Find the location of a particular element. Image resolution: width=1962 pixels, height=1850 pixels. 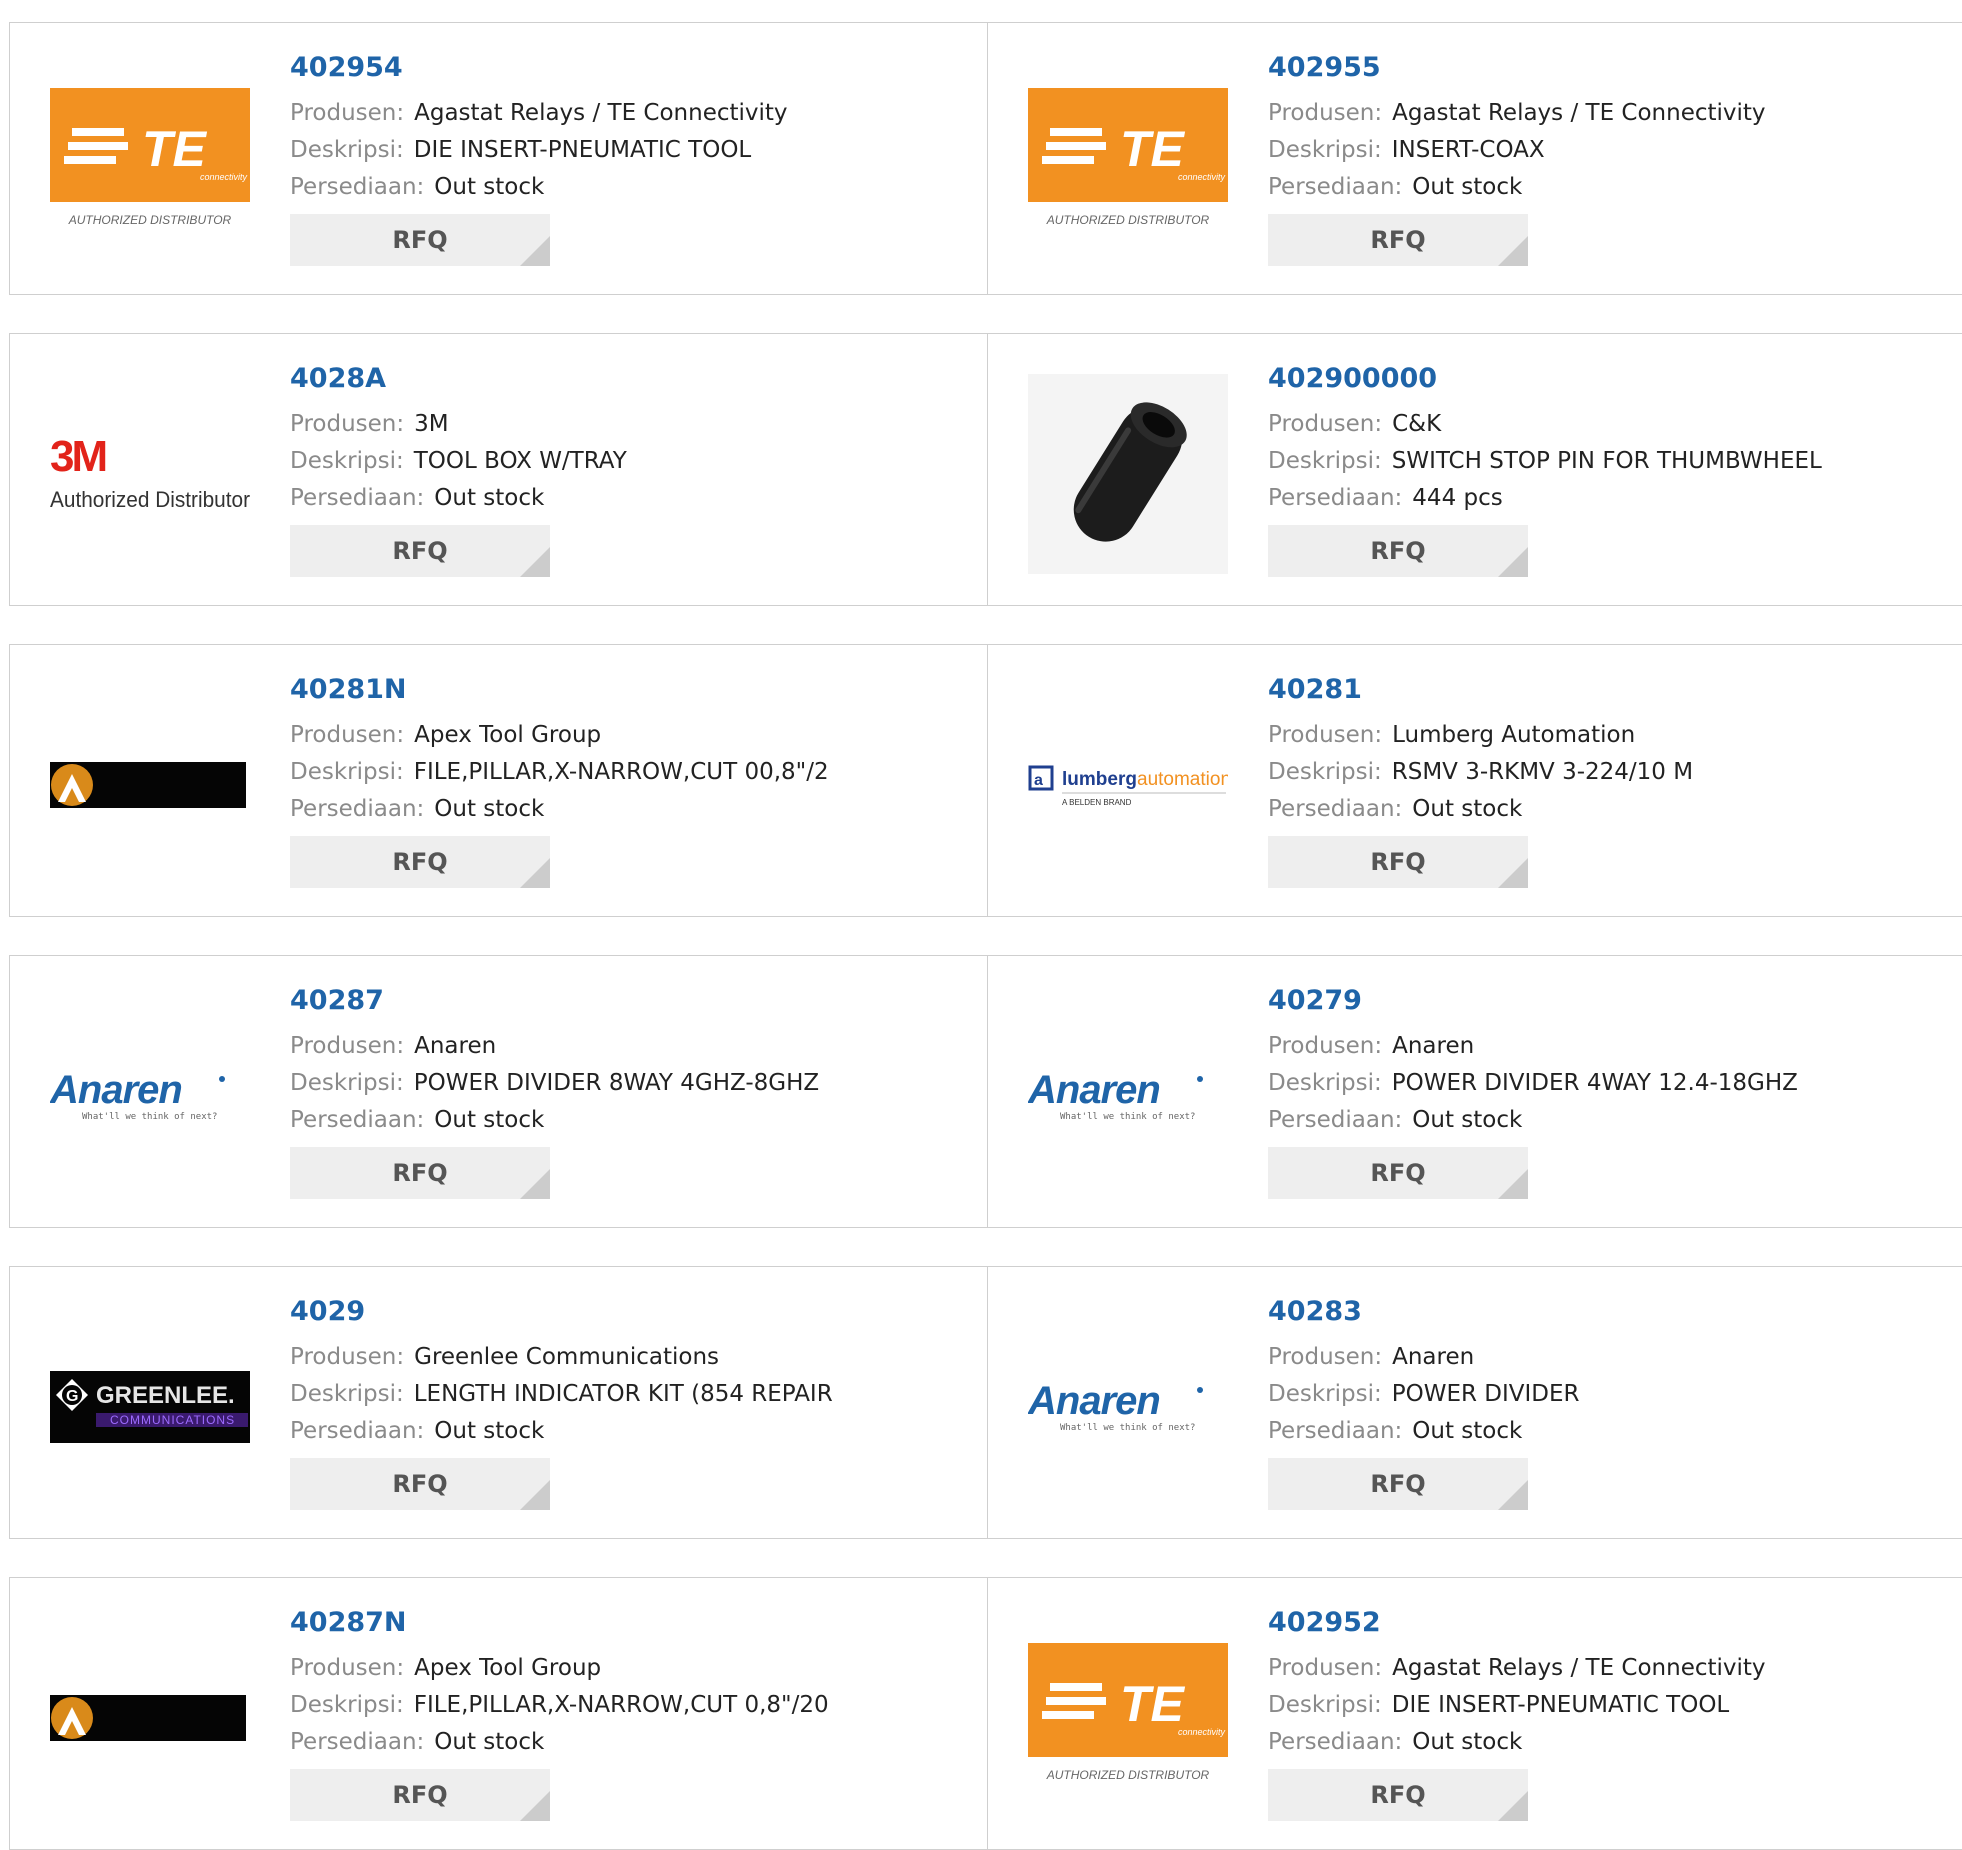

part-number-link: 402952 is located at coordinates (1608, 1626).